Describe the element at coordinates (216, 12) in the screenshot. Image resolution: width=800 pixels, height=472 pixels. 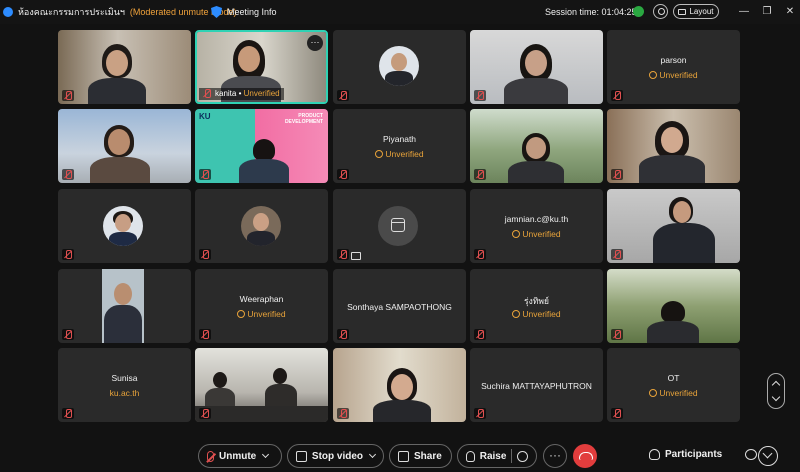
I see `shield-icon` at that location.